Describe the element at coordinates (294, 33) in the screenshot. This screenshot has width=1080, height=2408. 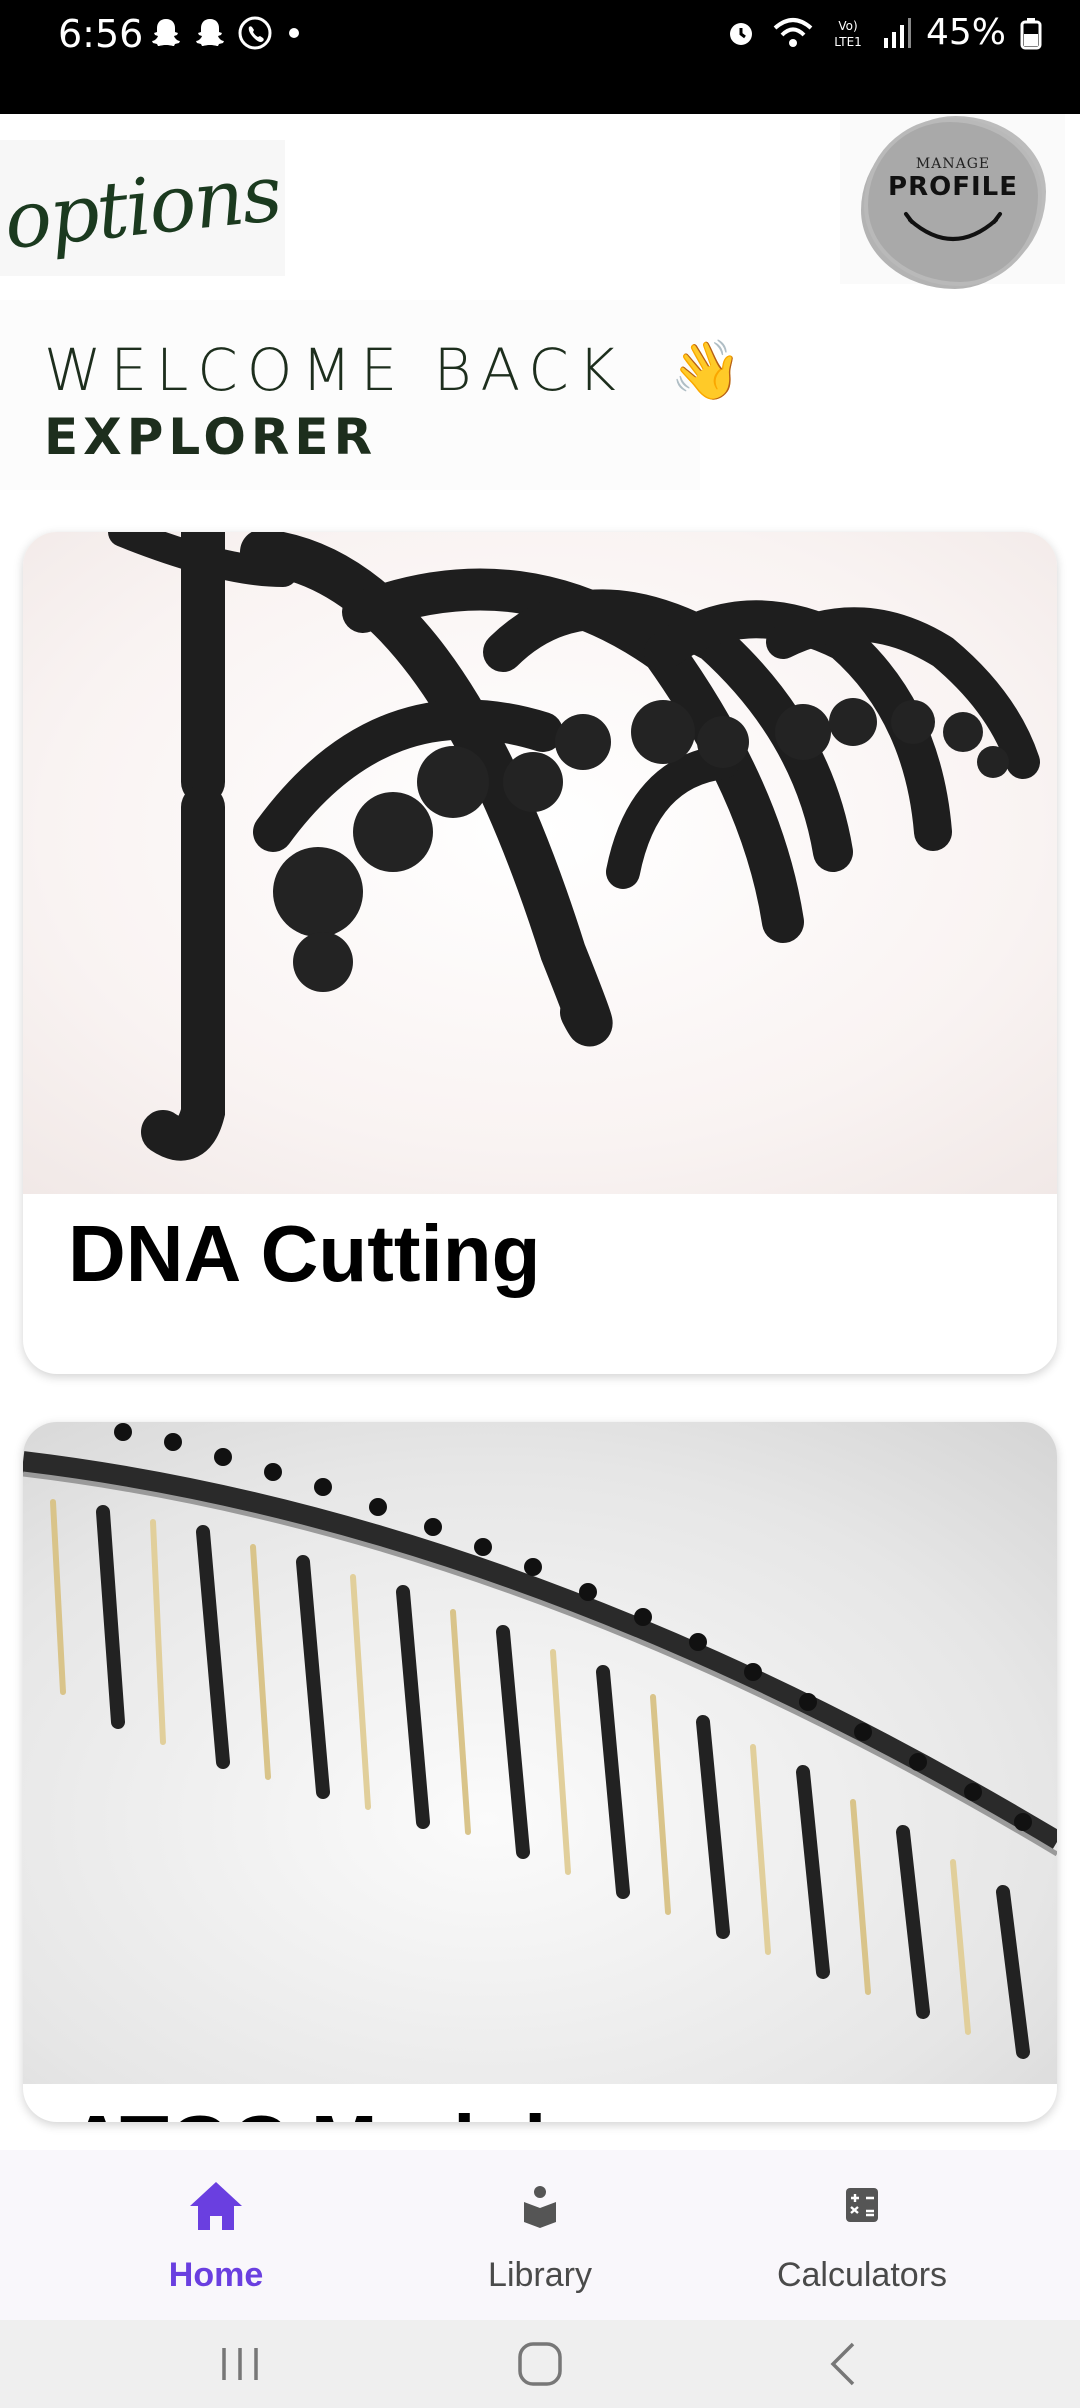
I see `dot-icon` at that location.